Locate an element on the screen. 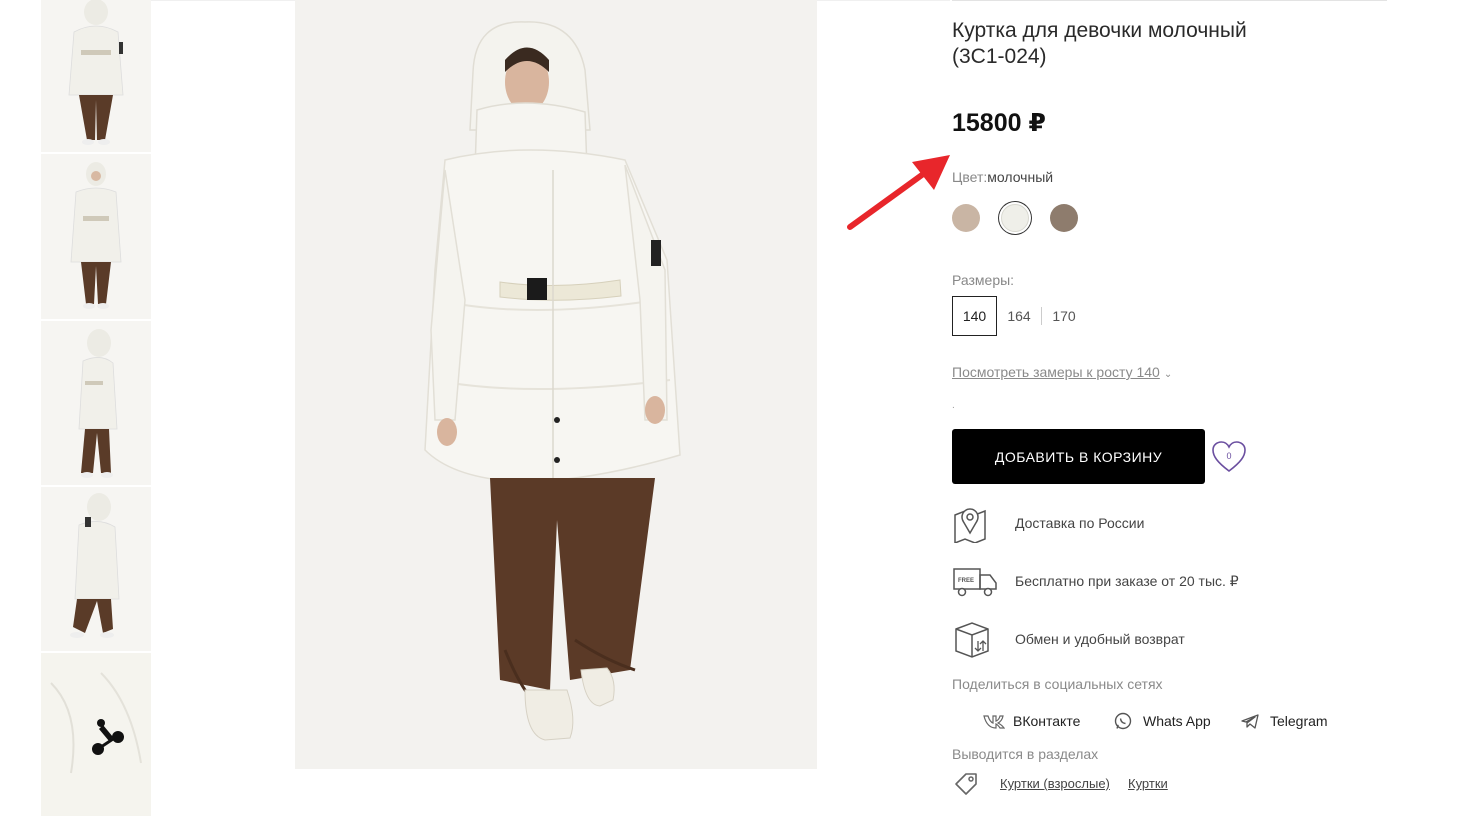 Image resolution: width=1465 pixels, height=816 pixels. feature-returns: Обмен и удобный возврат is located at coordinates (1068, 639).